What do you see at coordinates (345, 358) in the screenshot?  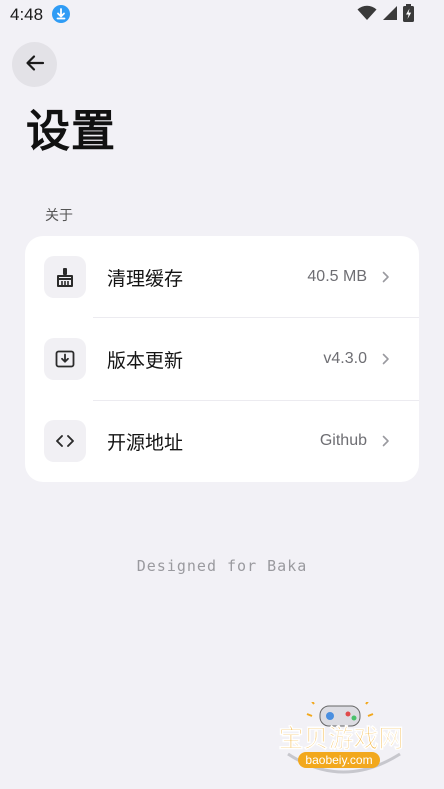 I see `version-value: v4.3.0` at bounding box center [345, 358].